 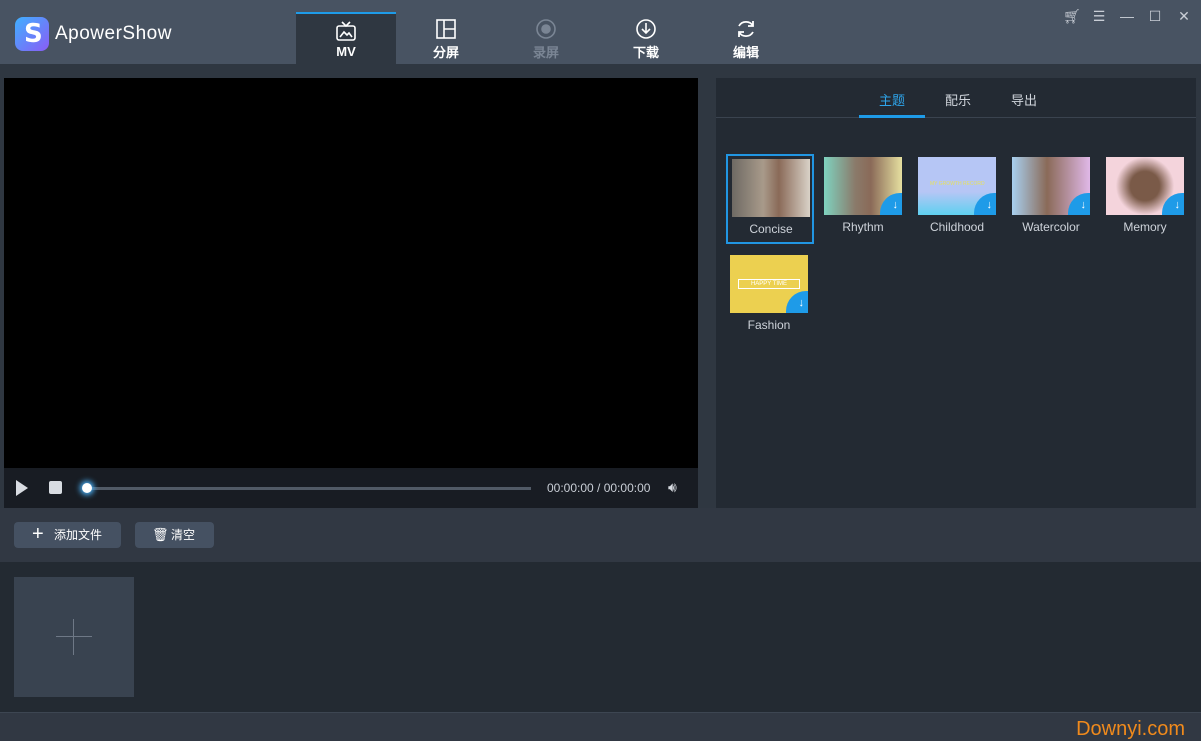 I want to click on refresh-icon, so click(x=746, y=29).